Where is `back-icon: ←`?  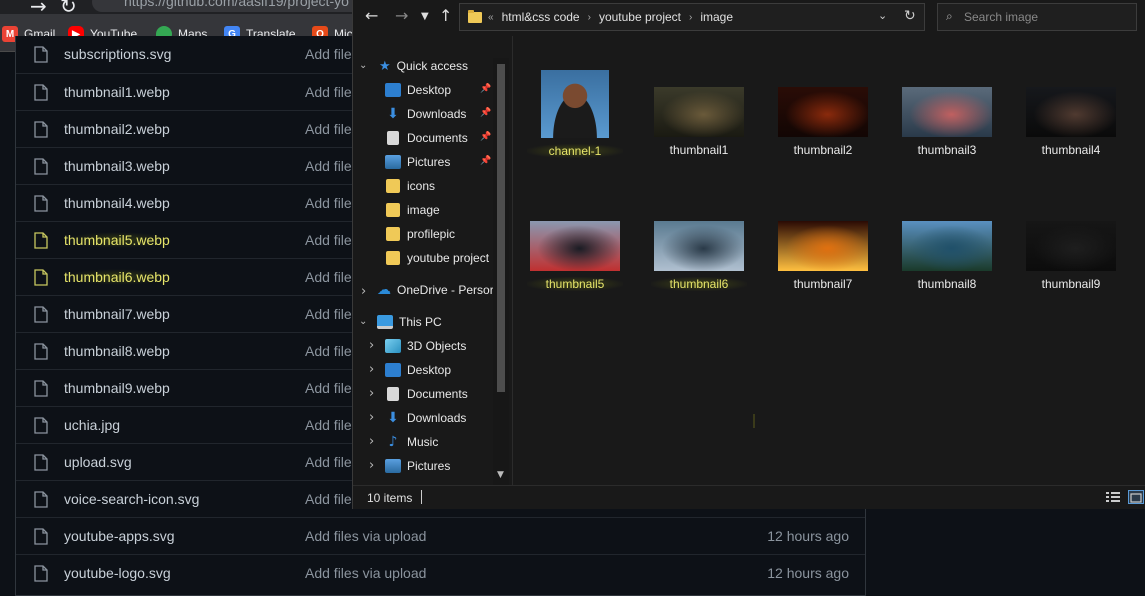
back-icon: ← is located at coordinates (371, 15).